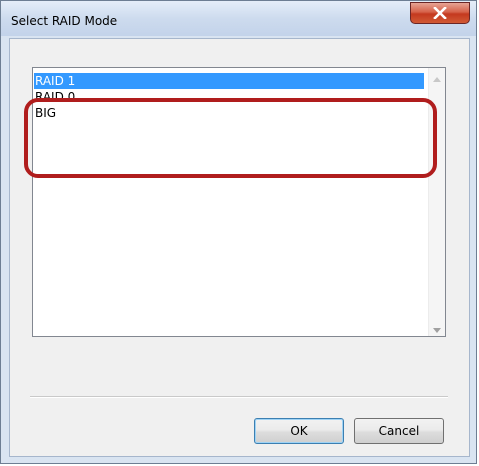  Describe the element at coordinates (239, 397) in the screenshot. I see `separator-line` at that location.